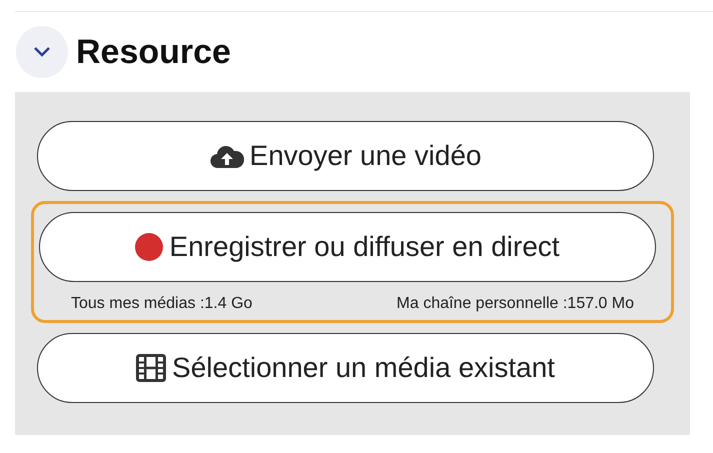 Image resolution: width=713 pixels, height=453 pixels. What do you see at coordinates (153, 52) in the screenshot?
I see `section-title: Resource` at bounding box center [153, 52].